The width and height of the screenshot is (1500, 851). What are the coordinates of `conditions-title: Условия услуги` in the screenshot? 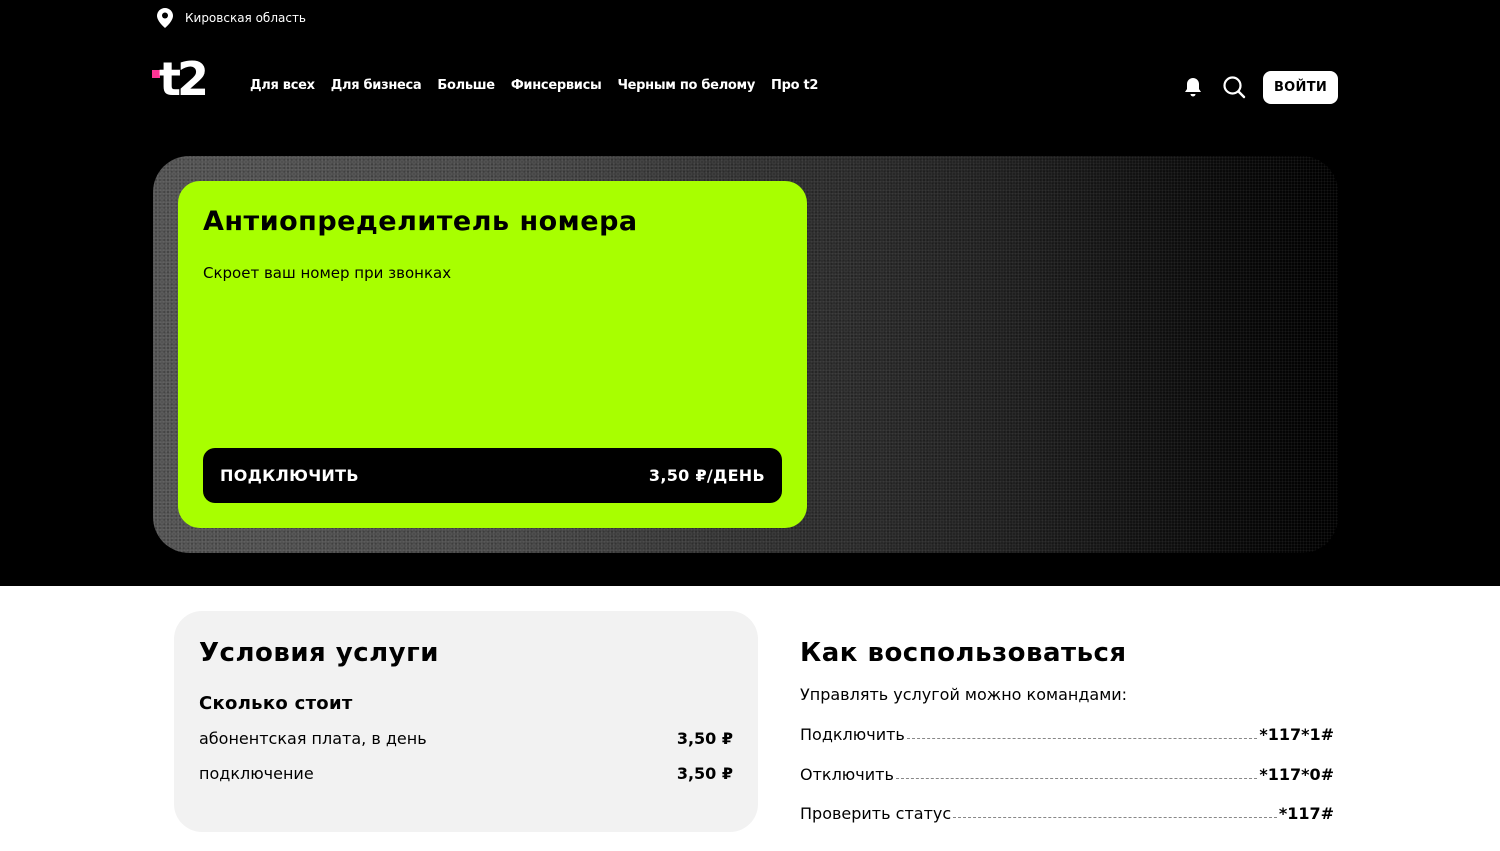 It's located at (319, 653).